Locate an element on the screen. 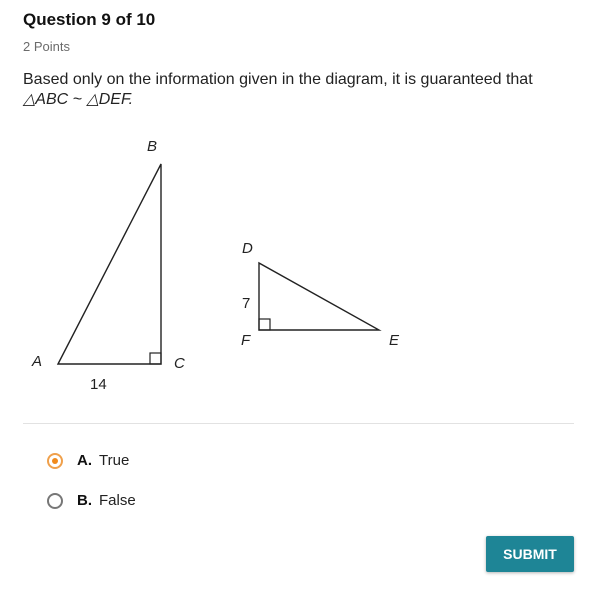  vertex-label-f: F is located at coordinates (246, 340).